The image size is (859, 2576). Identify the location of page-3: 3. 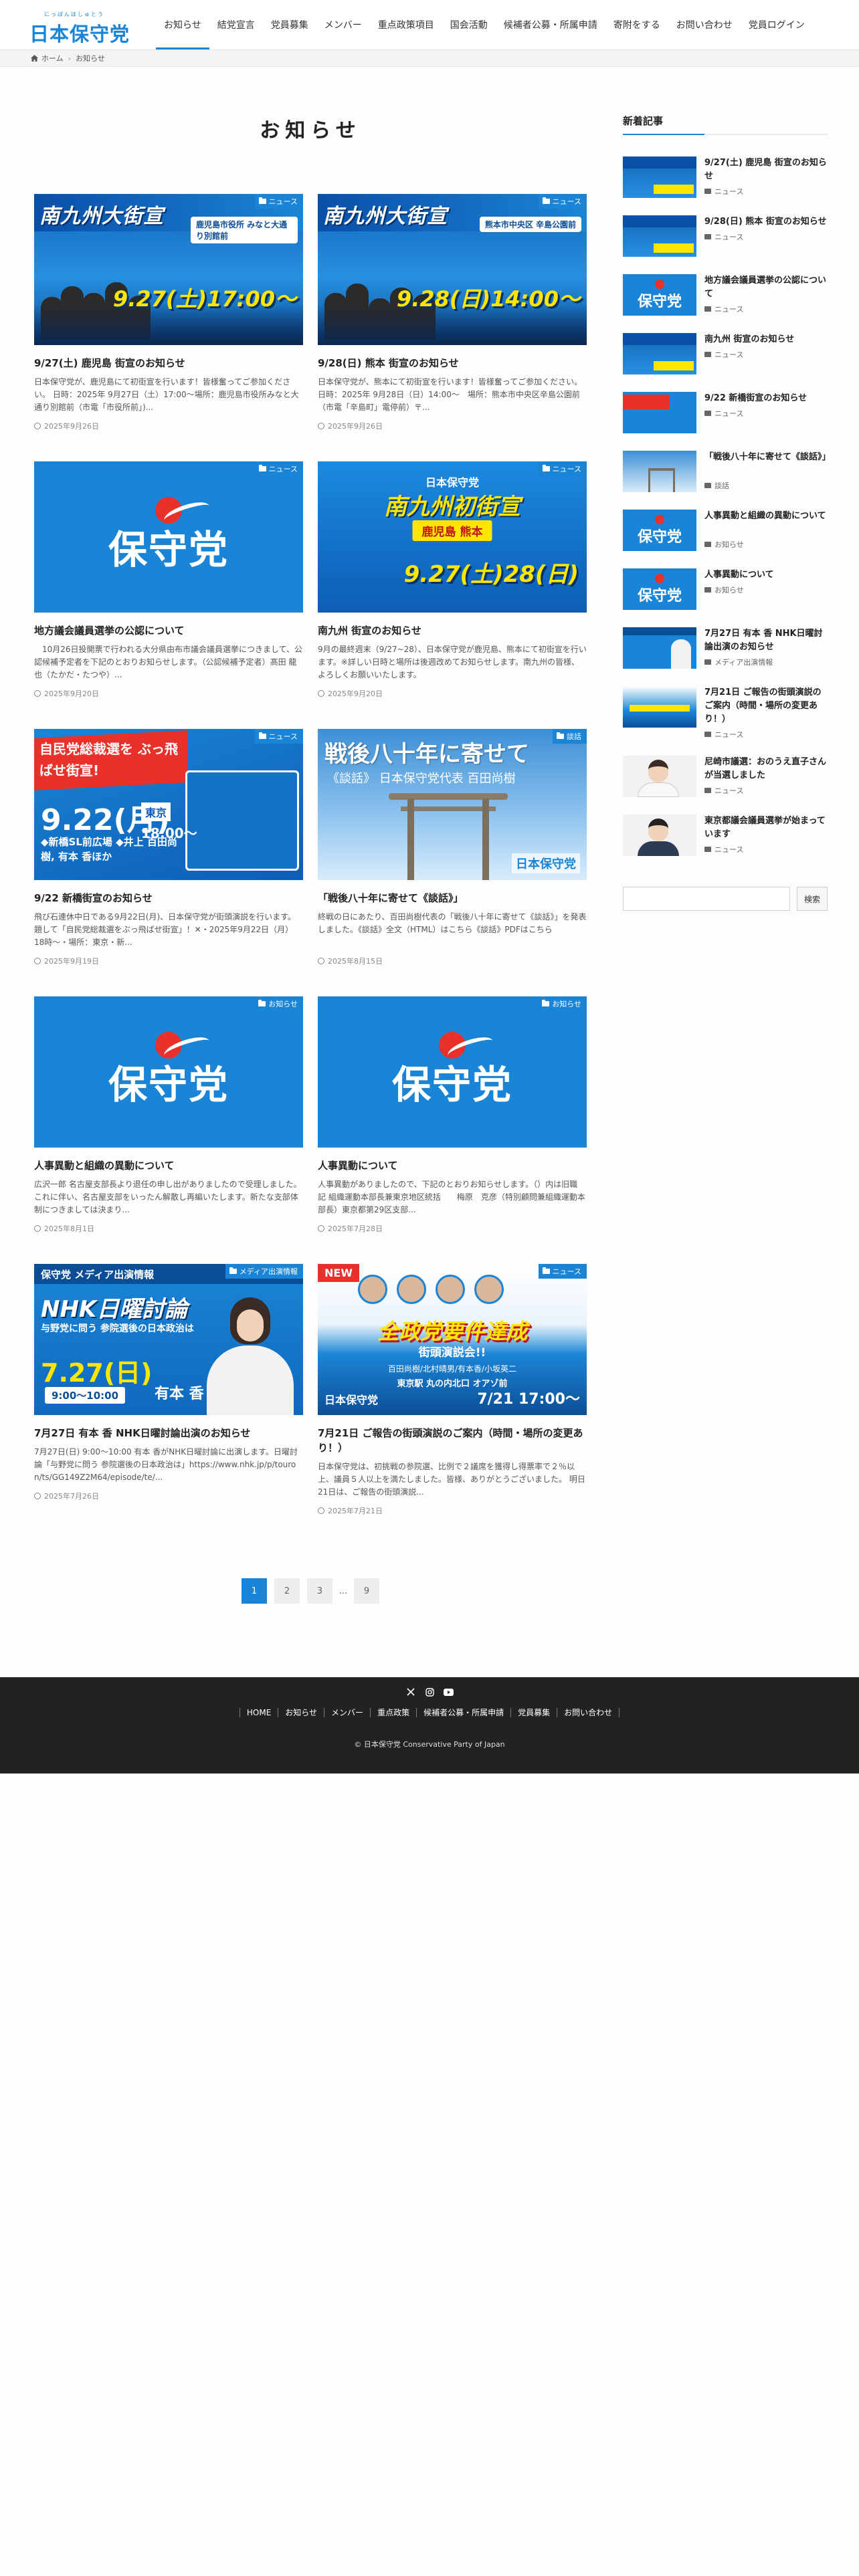
(319, 1591).